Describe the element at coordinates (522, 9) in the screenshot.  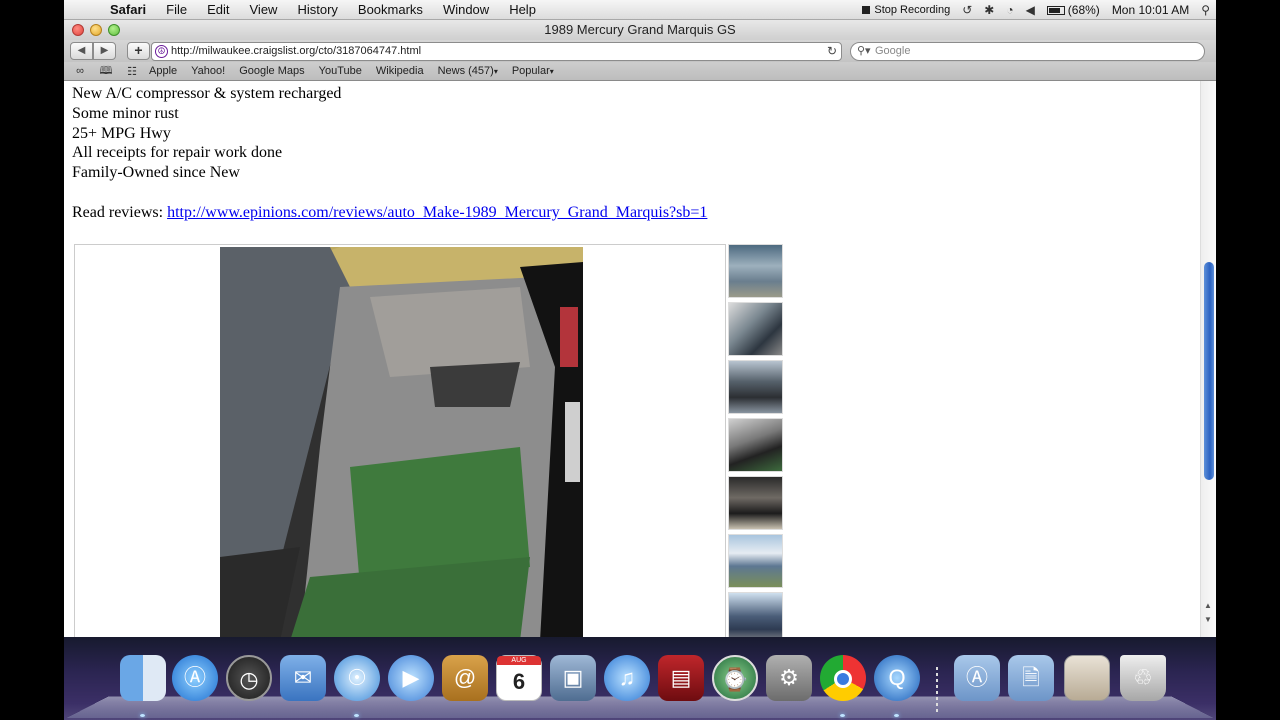
I see `menu-help: Help` at that location.